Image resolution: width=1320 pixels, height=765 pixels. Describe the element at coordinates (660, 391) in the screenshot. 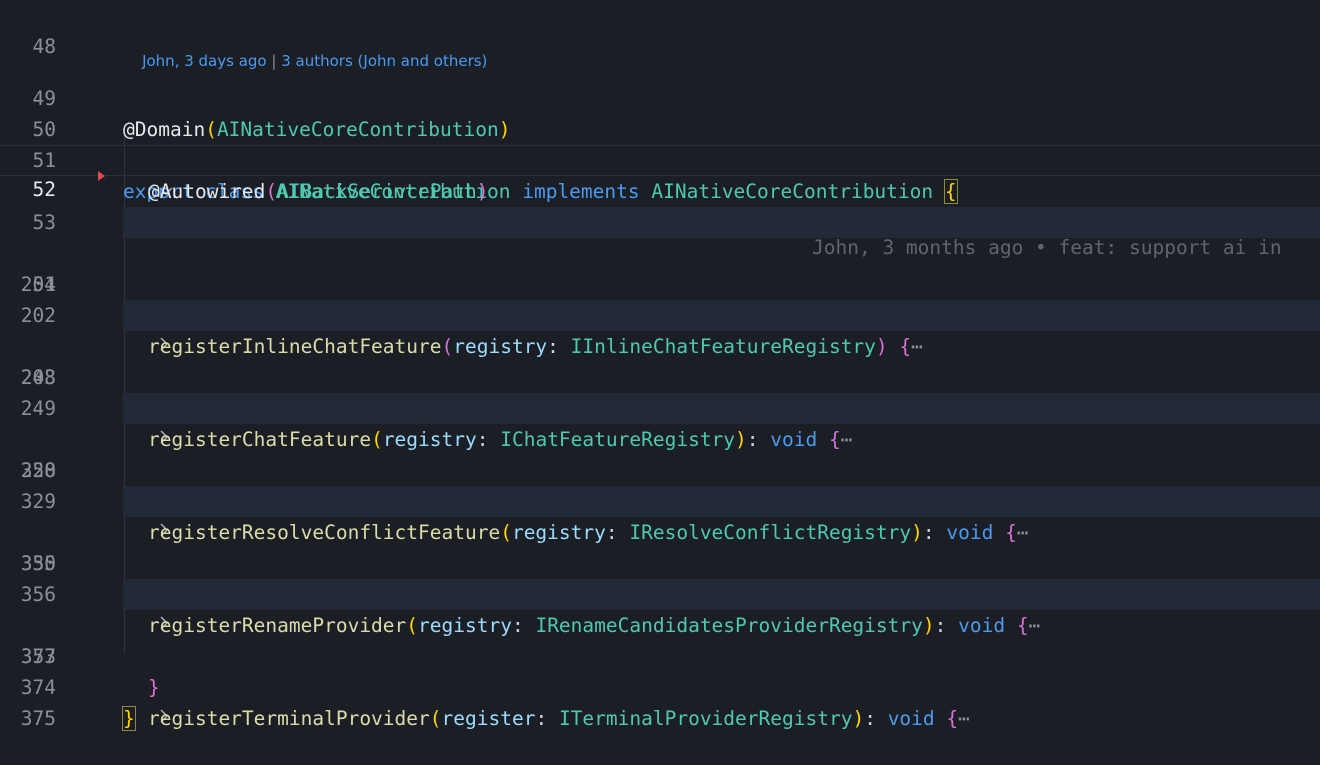

I see `code-line: 249` at that location.